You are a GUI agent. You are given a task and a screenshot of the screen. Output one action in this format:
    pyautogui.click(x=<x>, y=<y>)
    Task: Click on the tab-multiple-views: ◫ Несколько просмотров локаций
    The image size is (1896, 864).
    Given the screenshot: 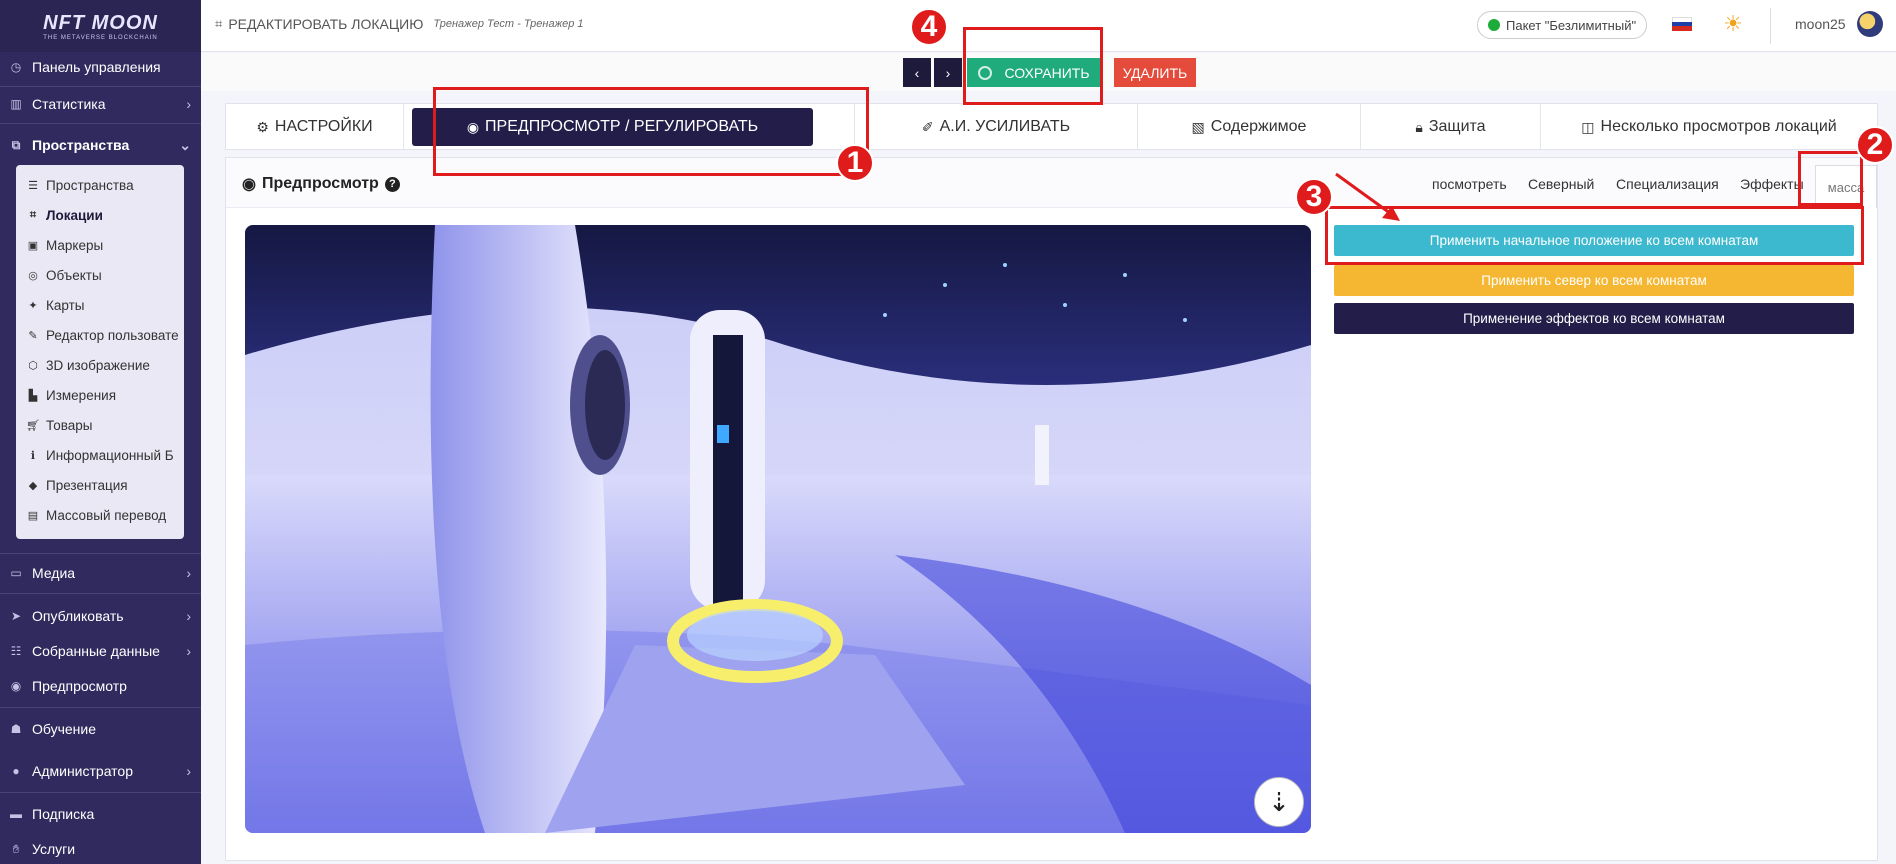 What is the action you would take?
    pyautogui.click(x=1709, y=127)
    